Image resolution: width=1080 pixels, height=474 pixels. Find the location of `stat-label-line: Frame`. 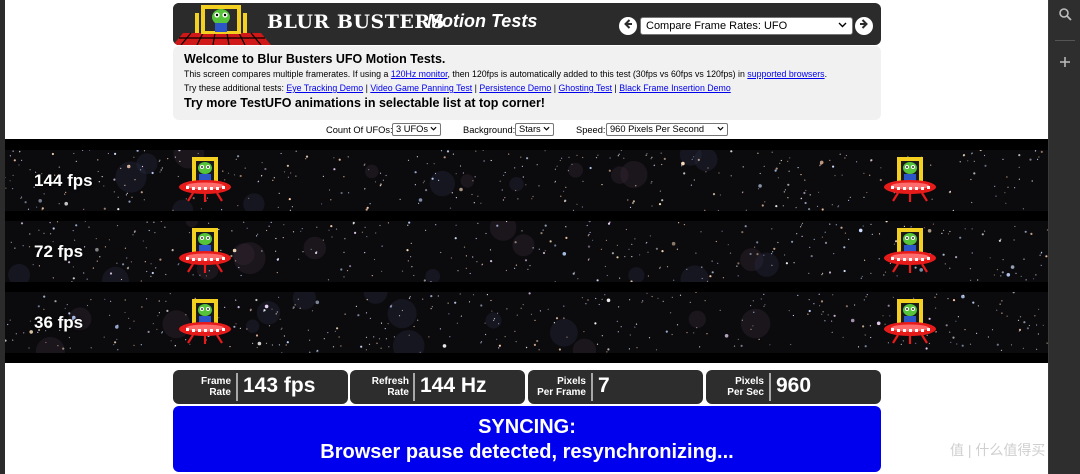

stat-label-line: Frame is located at coordinates (215, 381).